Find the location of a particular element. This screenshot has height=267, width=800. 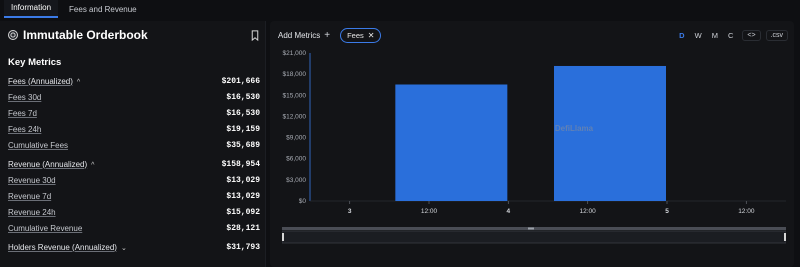

granularity-selector: D W M C <> .csv is located at coordinates (731, 35).